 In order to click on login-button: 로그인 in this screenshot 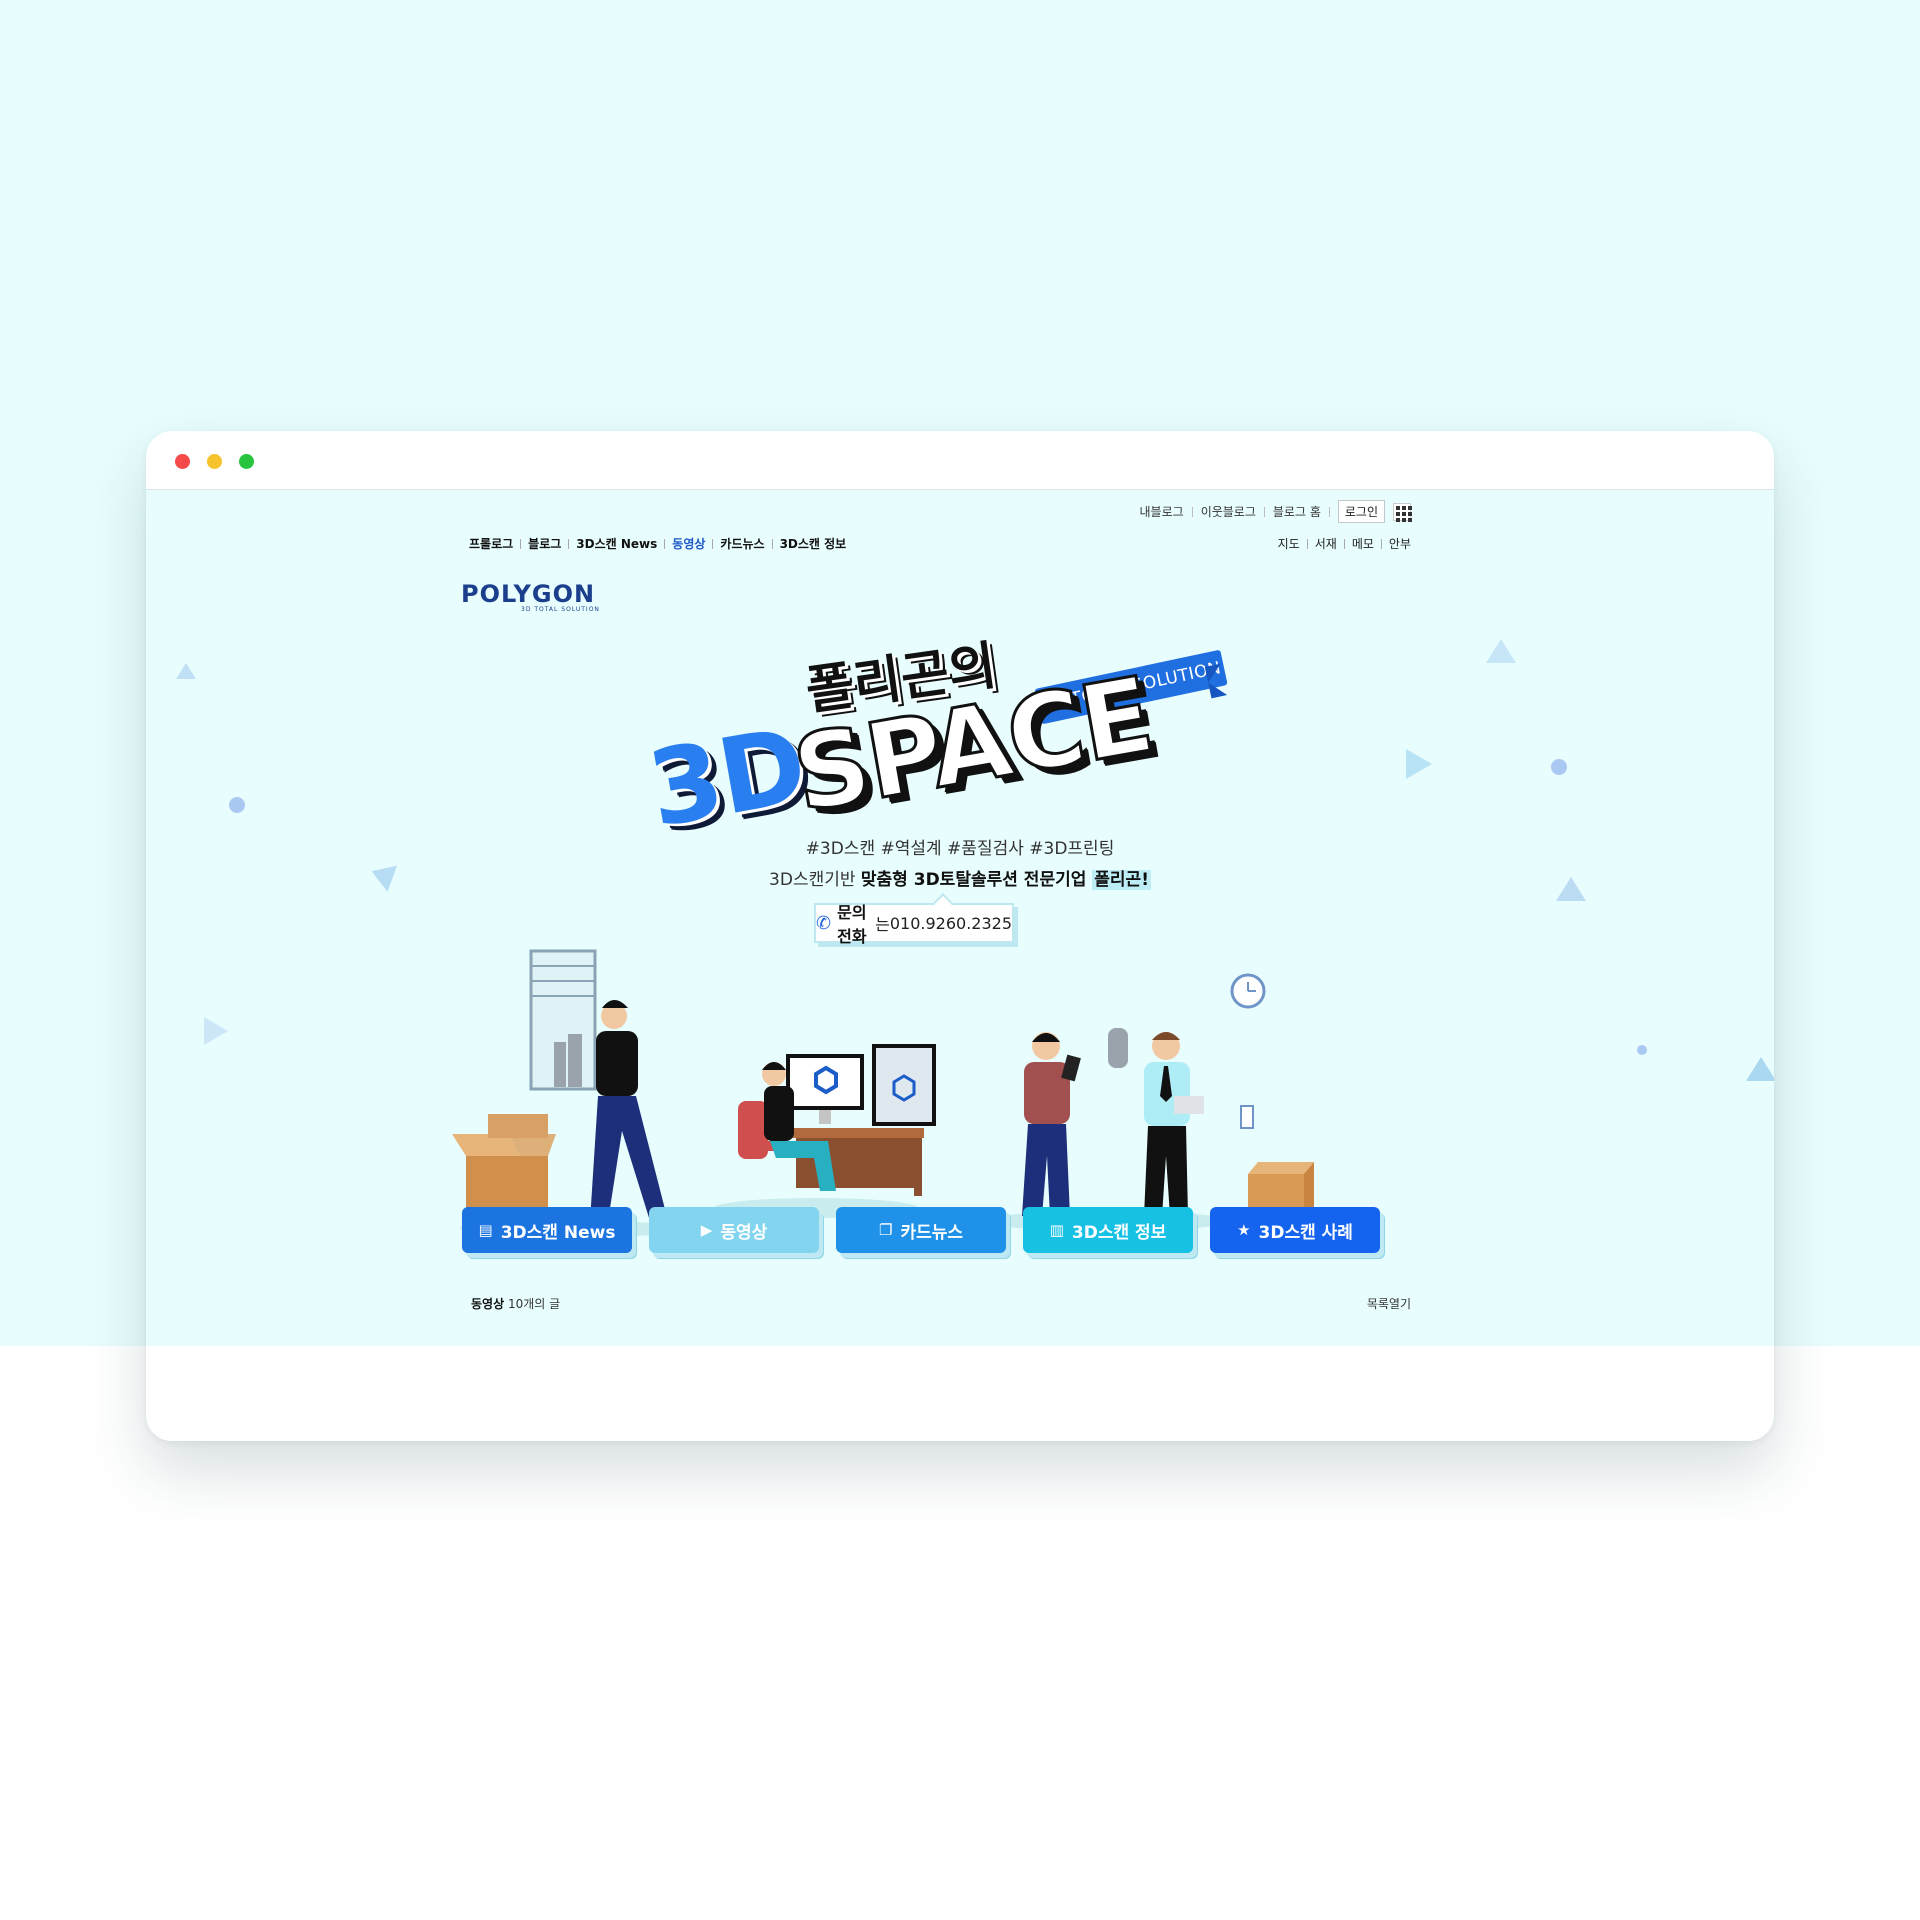, I will do `click(1361, 511)`.